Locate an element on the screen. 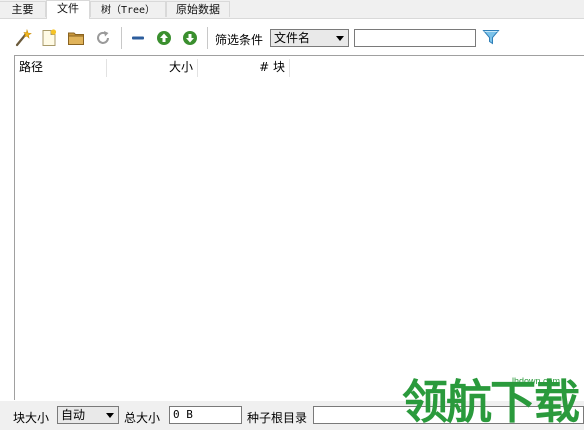 Image resolution: width=584 pixels, height=430 pixels. column-header-blocks-label: # 块 is located at coordinates (272, 67).